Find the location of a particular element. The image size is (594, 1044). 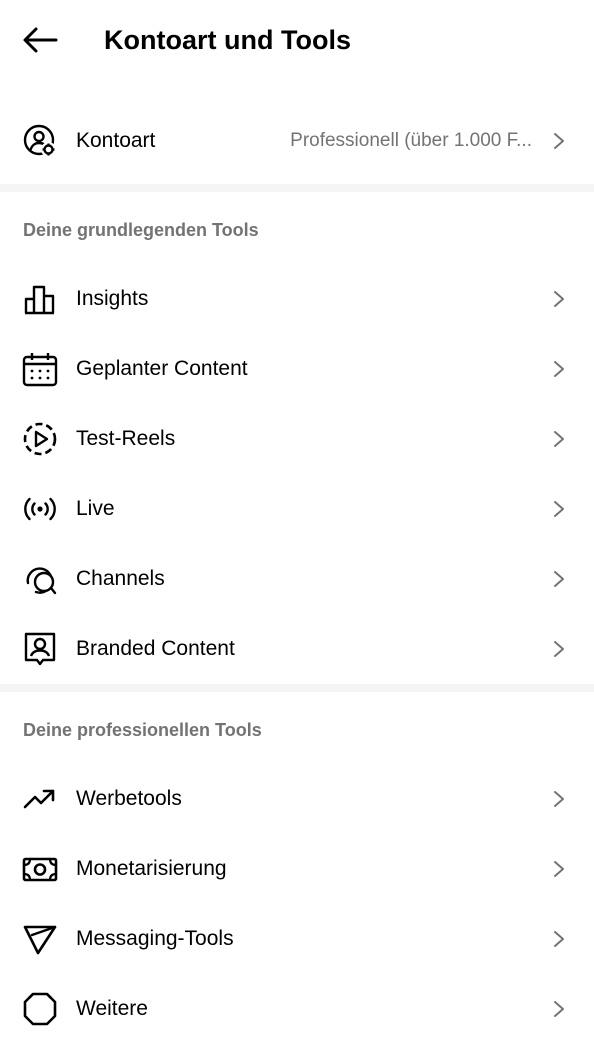

live-broadcast-icon is located at coordinates (40, 509).